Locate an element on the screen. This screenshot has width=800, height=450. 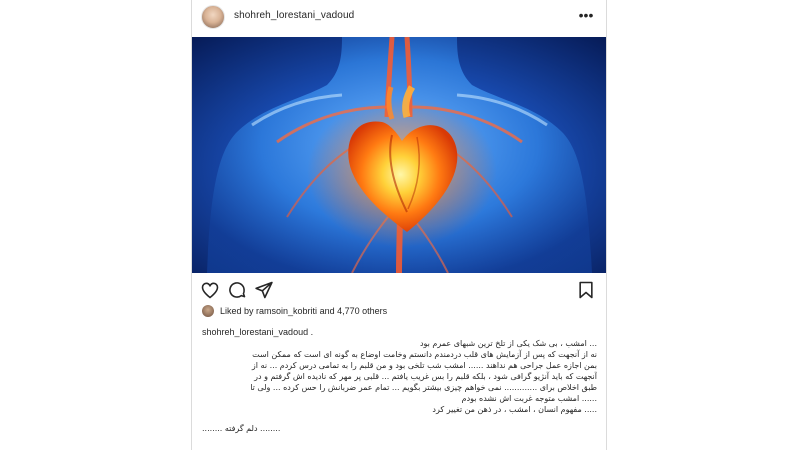
caption-username: shohreh_lorestani_vadoud . is located at coordinates (399, 332).